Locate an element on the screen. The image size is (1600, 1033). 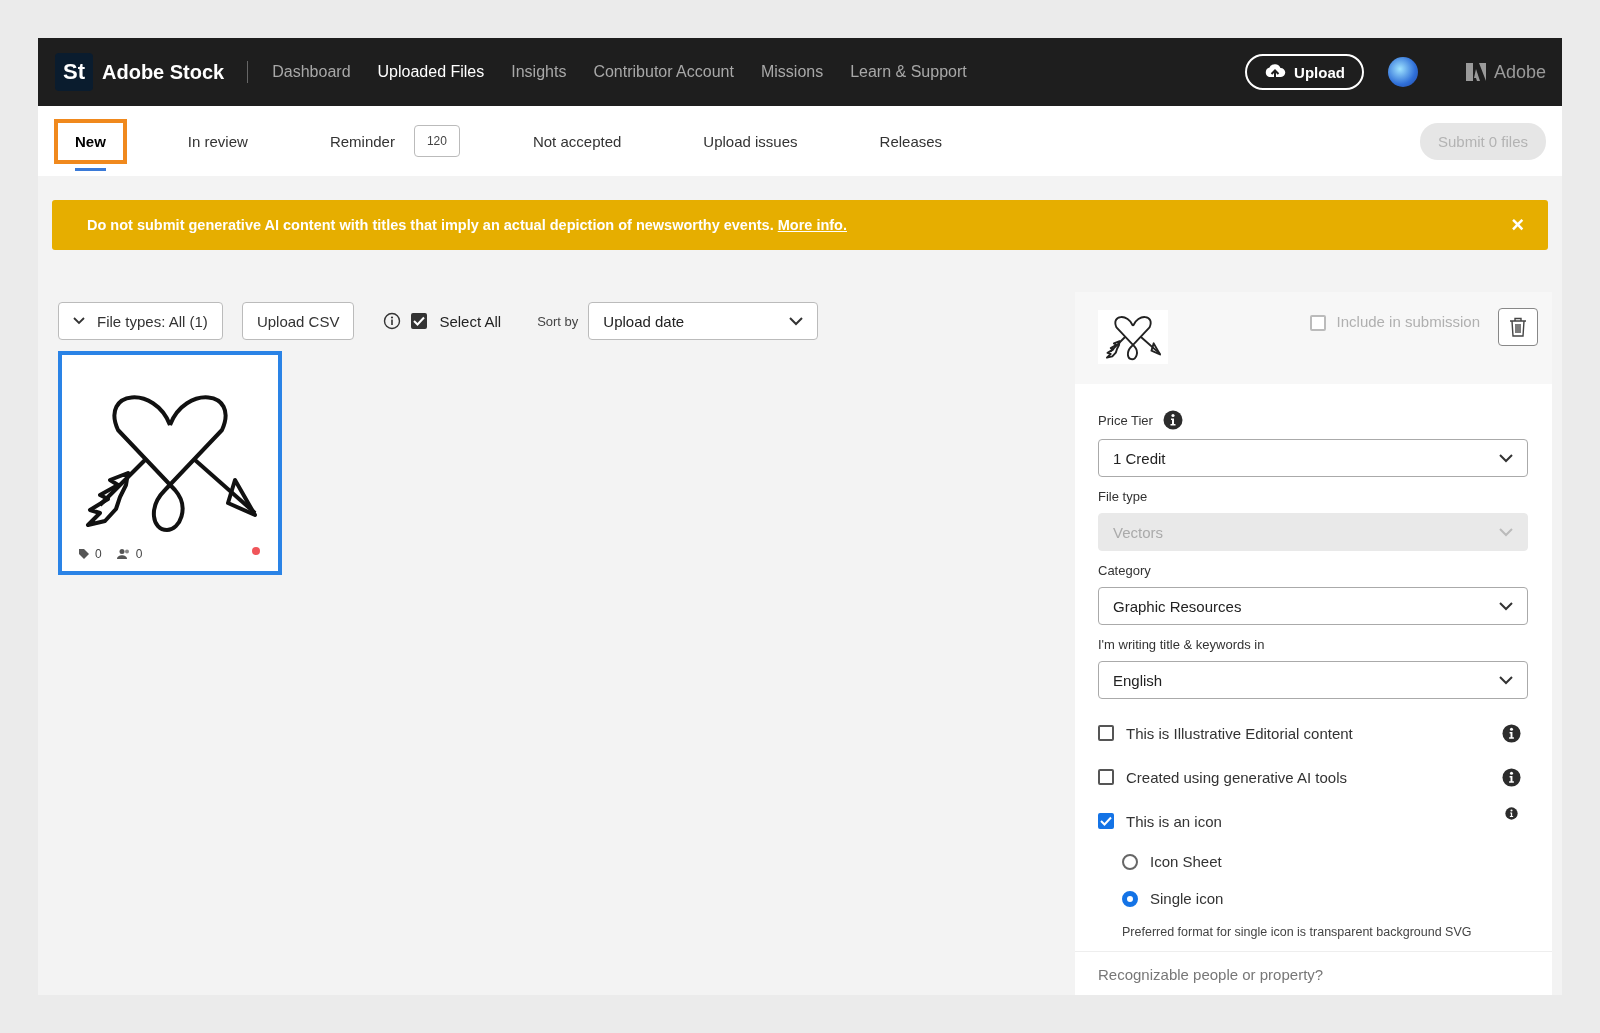
file-card: 0 0 is located at coordinates (170, 463).